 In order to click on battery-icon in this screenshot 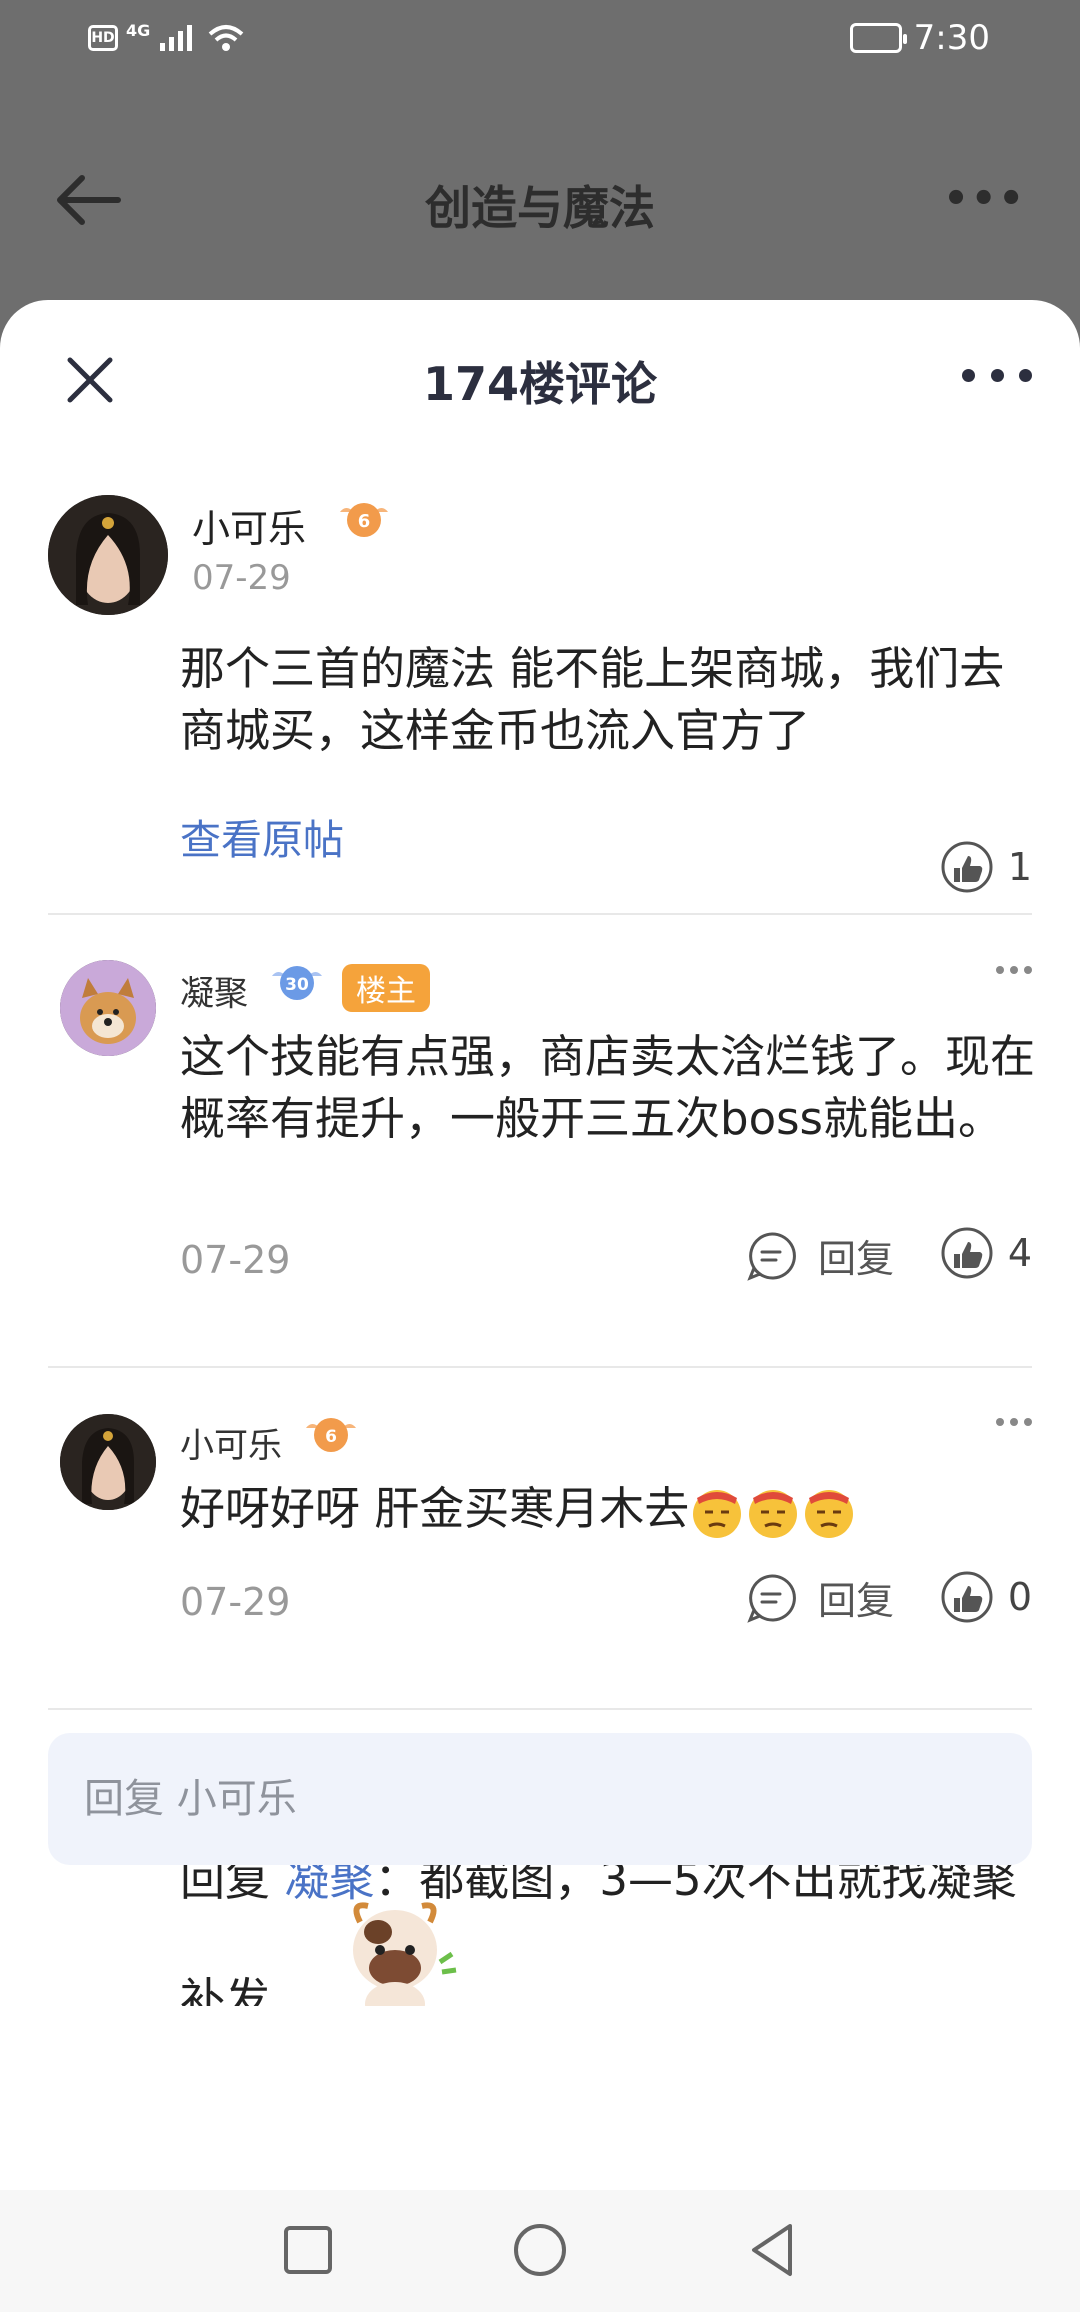, I will do `click(878, 38)`.